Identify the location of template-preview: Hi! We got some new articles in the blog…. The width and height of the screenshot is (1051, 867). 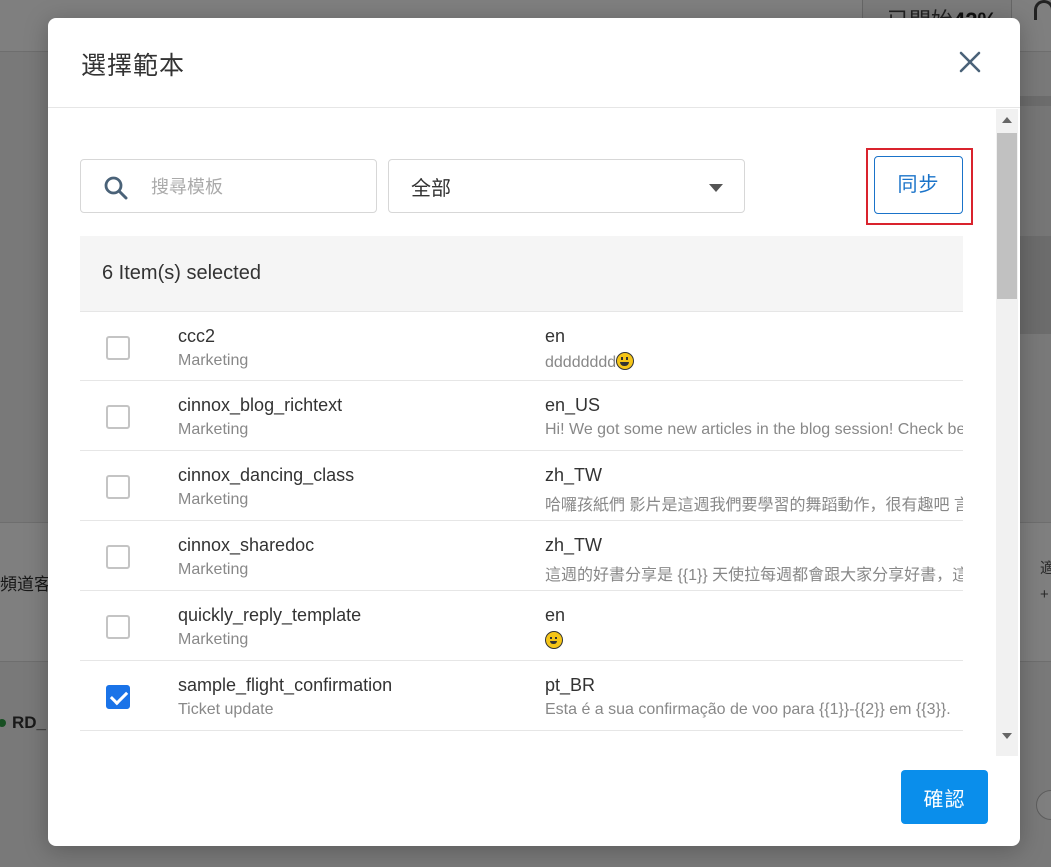
(754, 429).